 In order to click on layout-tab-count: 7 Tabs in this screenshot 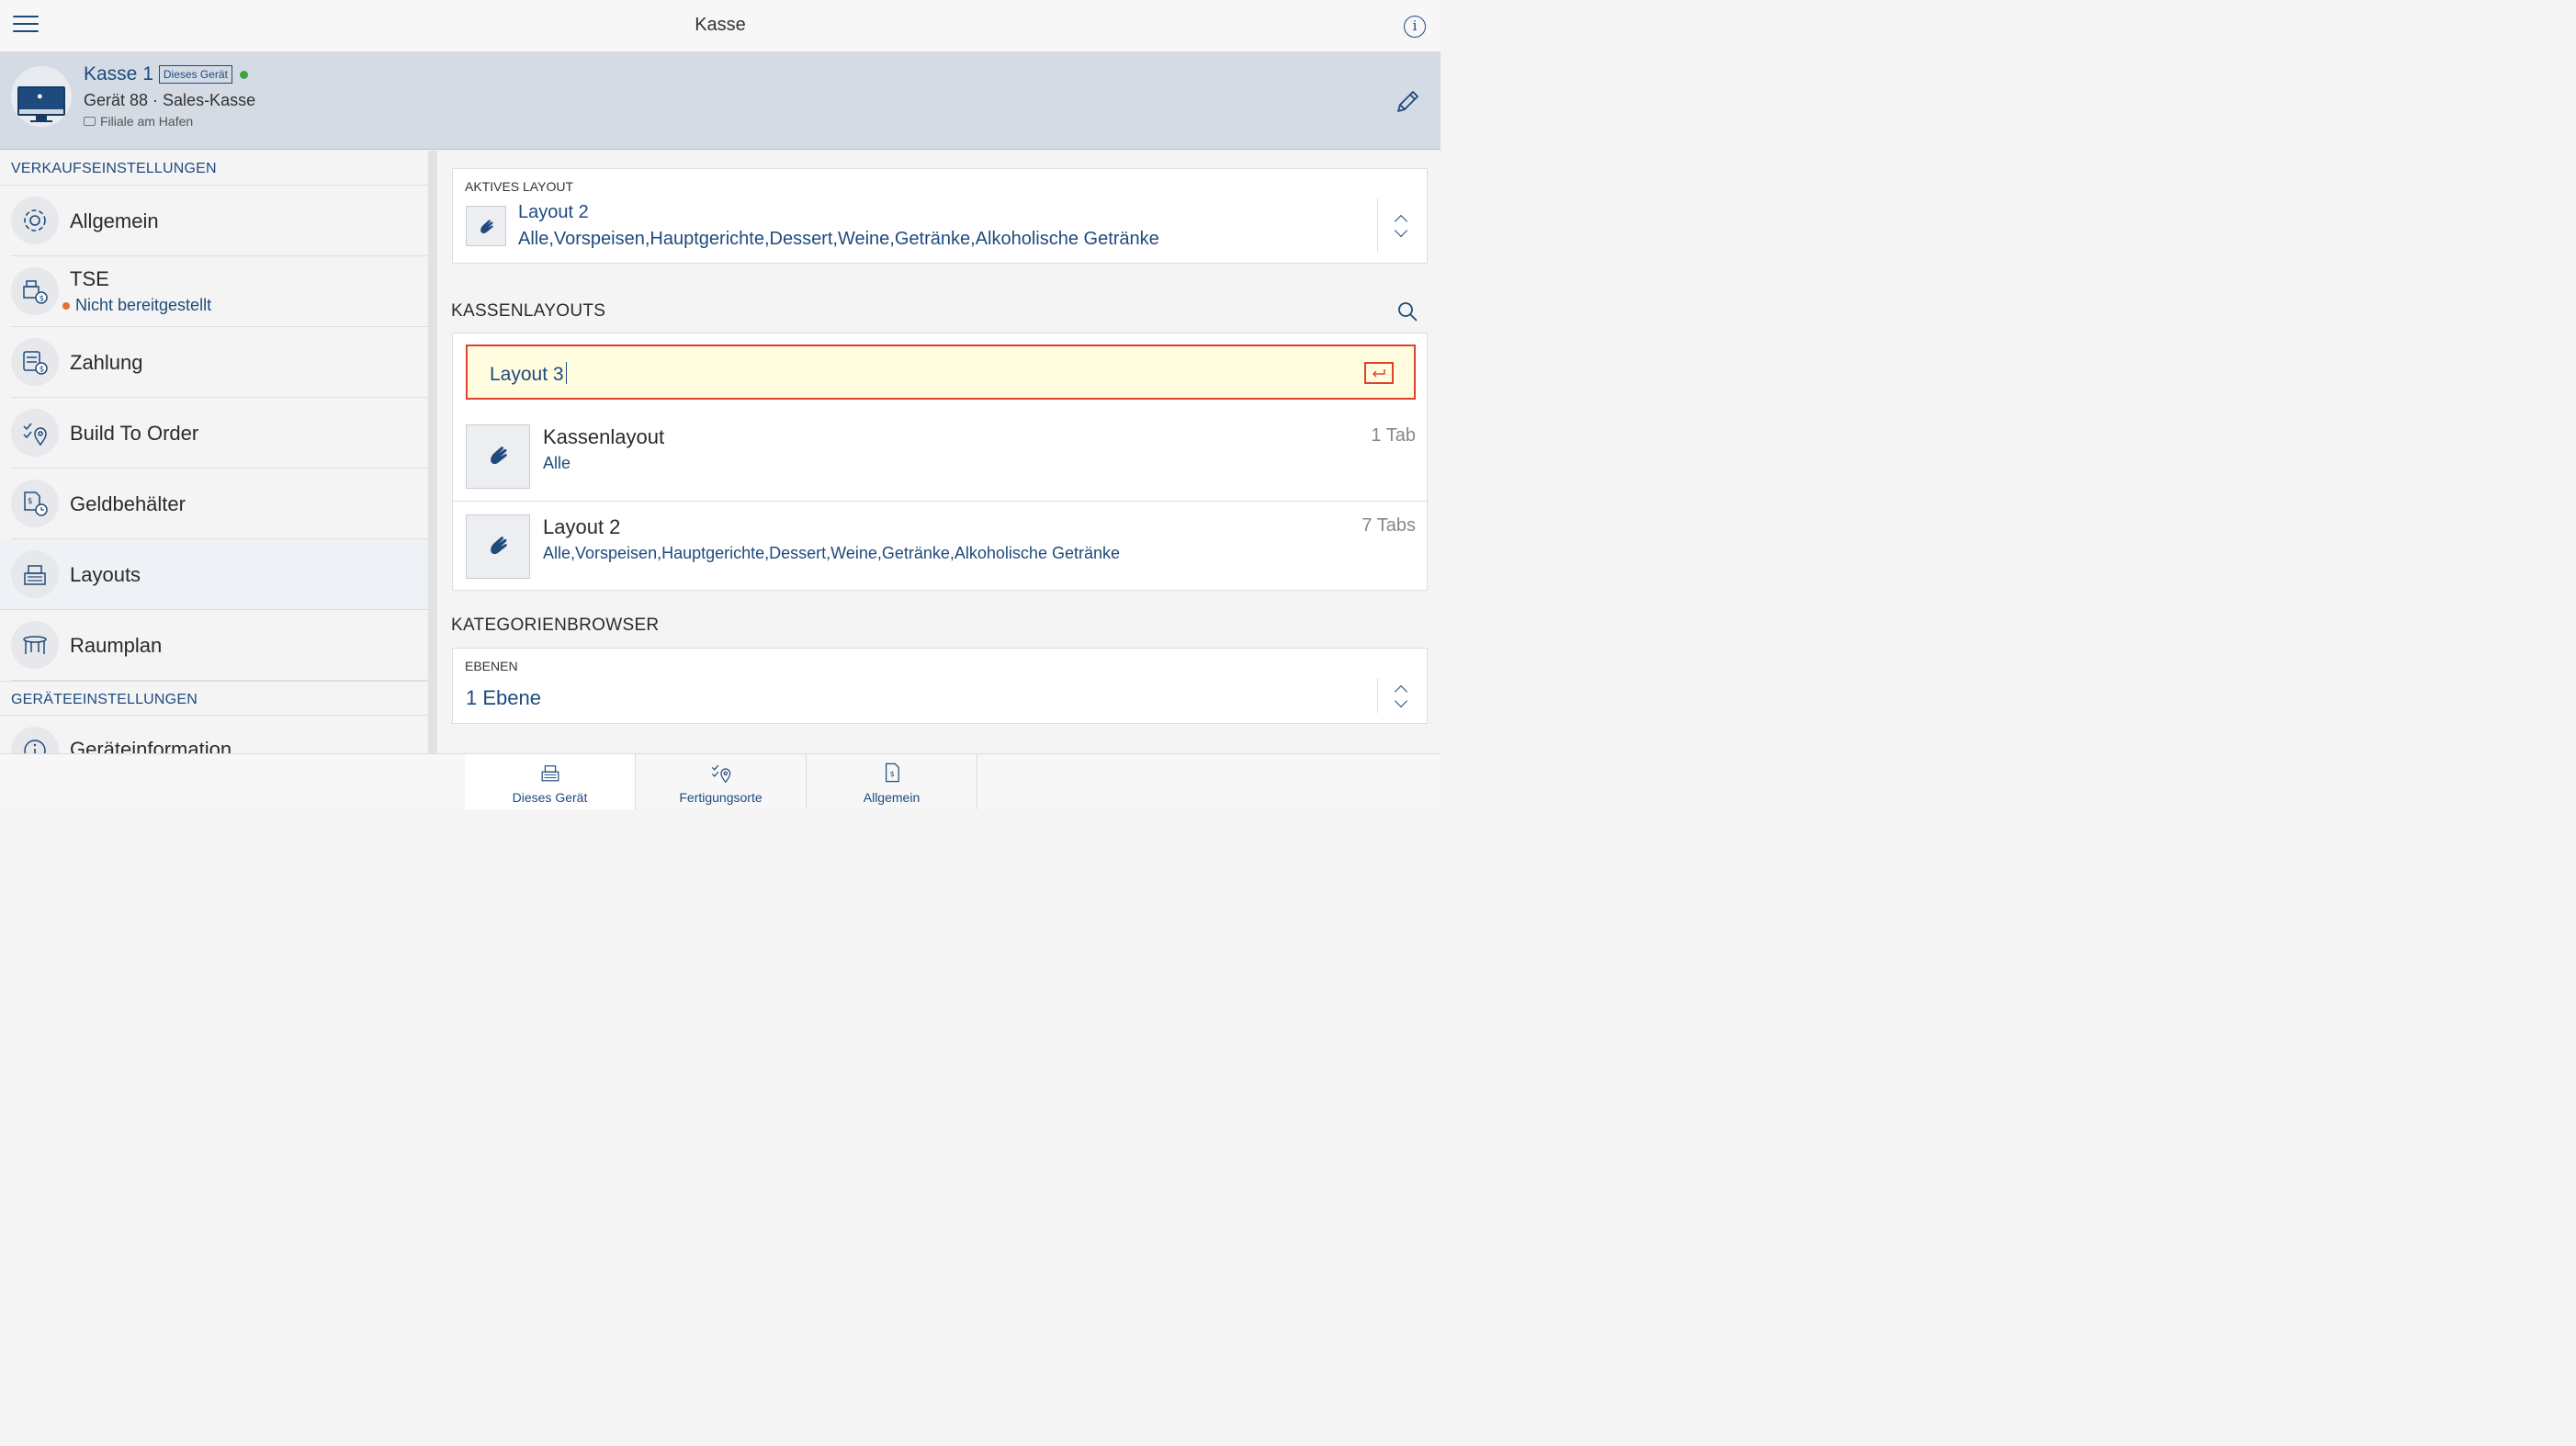, I will do `click(1388, 525)`.